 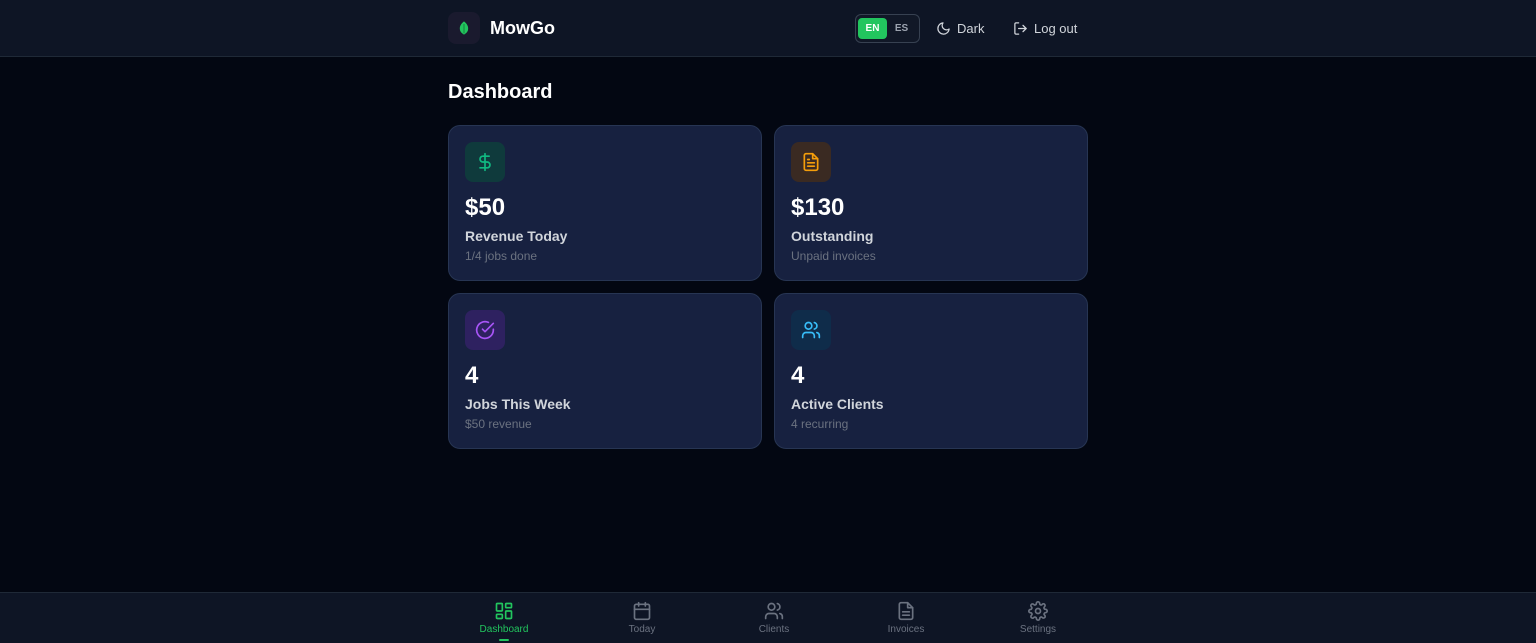 I want to click on calendar-icon, so click(x=642, y=611).